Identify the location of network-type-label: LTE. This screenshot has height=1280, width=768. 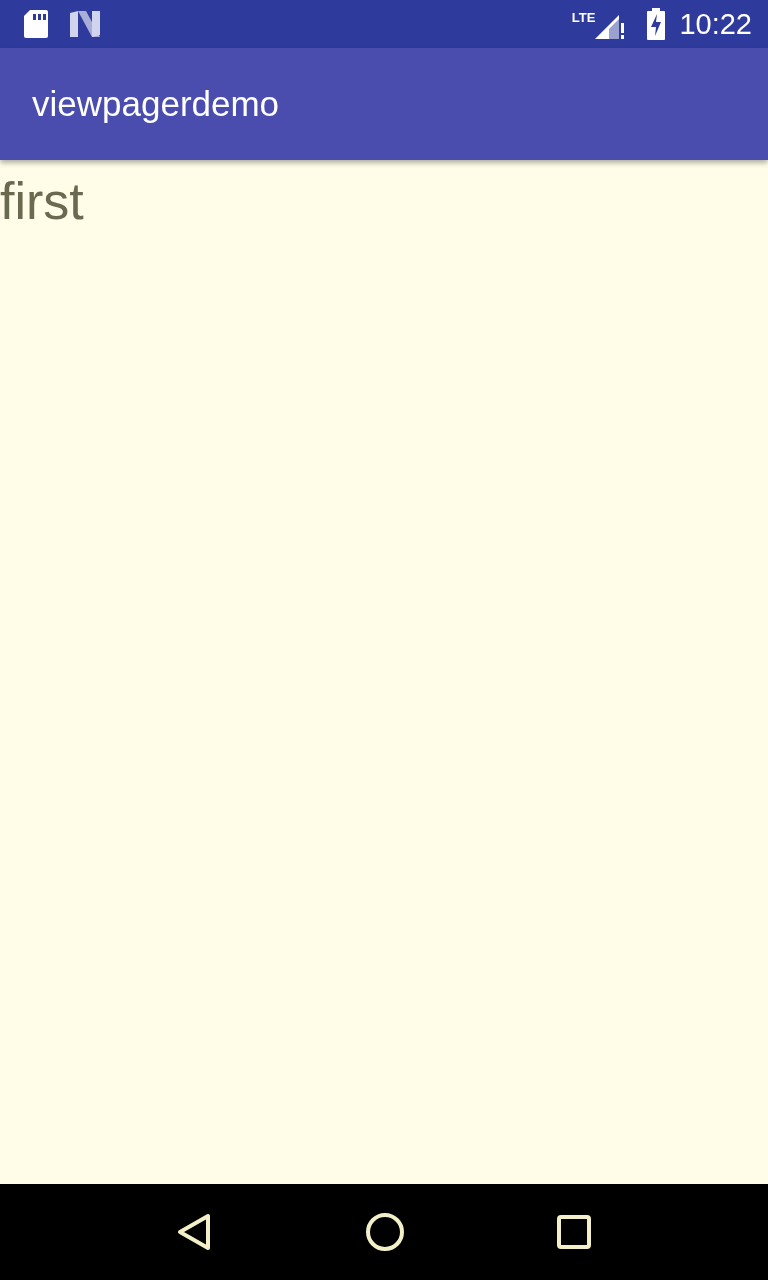
(583, 17).